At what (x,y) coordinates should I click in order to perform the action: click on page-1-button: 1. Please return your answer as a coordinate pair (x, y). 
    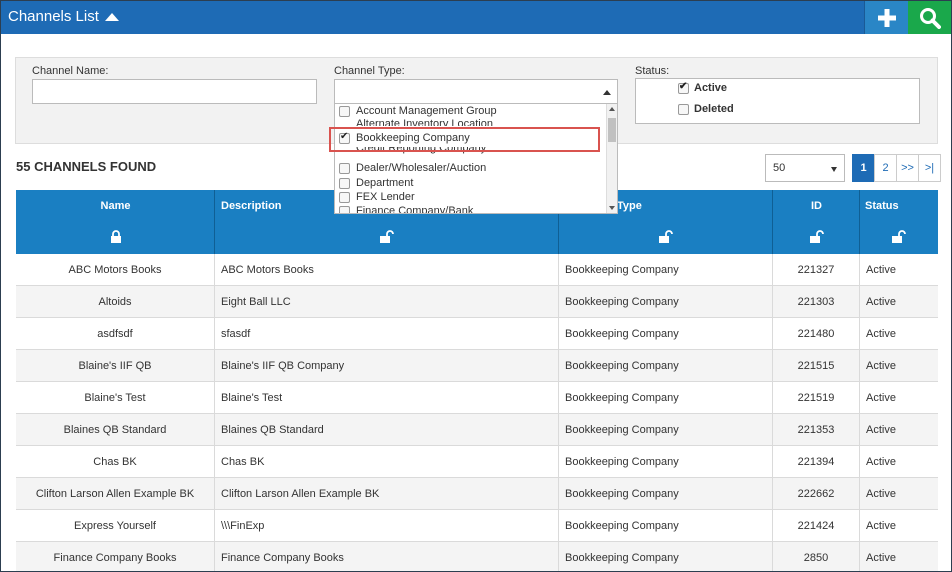
    Looking at the image, I should click on (863, 168).